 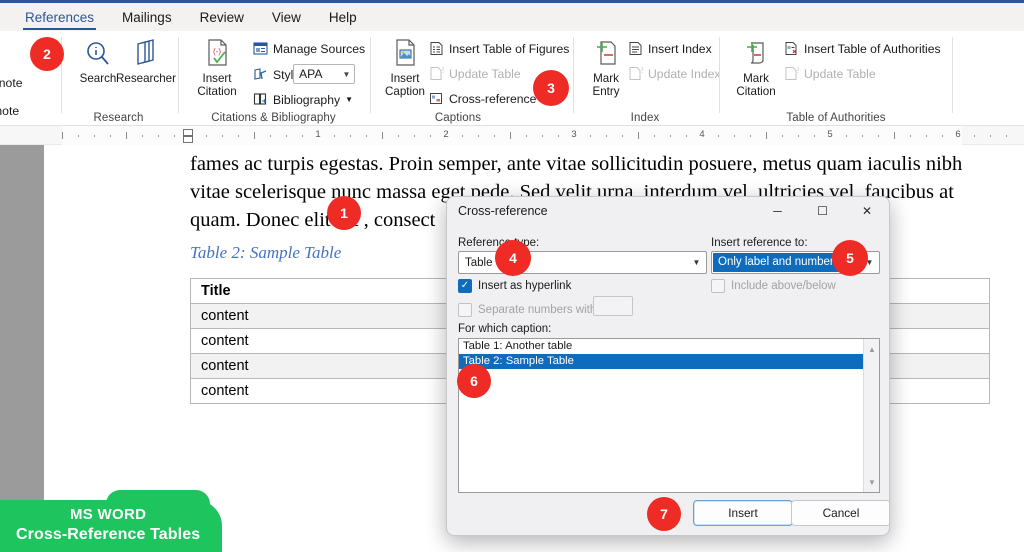 I want to click on insert-citation-button-label: Insert Citation, so click(x=217, y=85).